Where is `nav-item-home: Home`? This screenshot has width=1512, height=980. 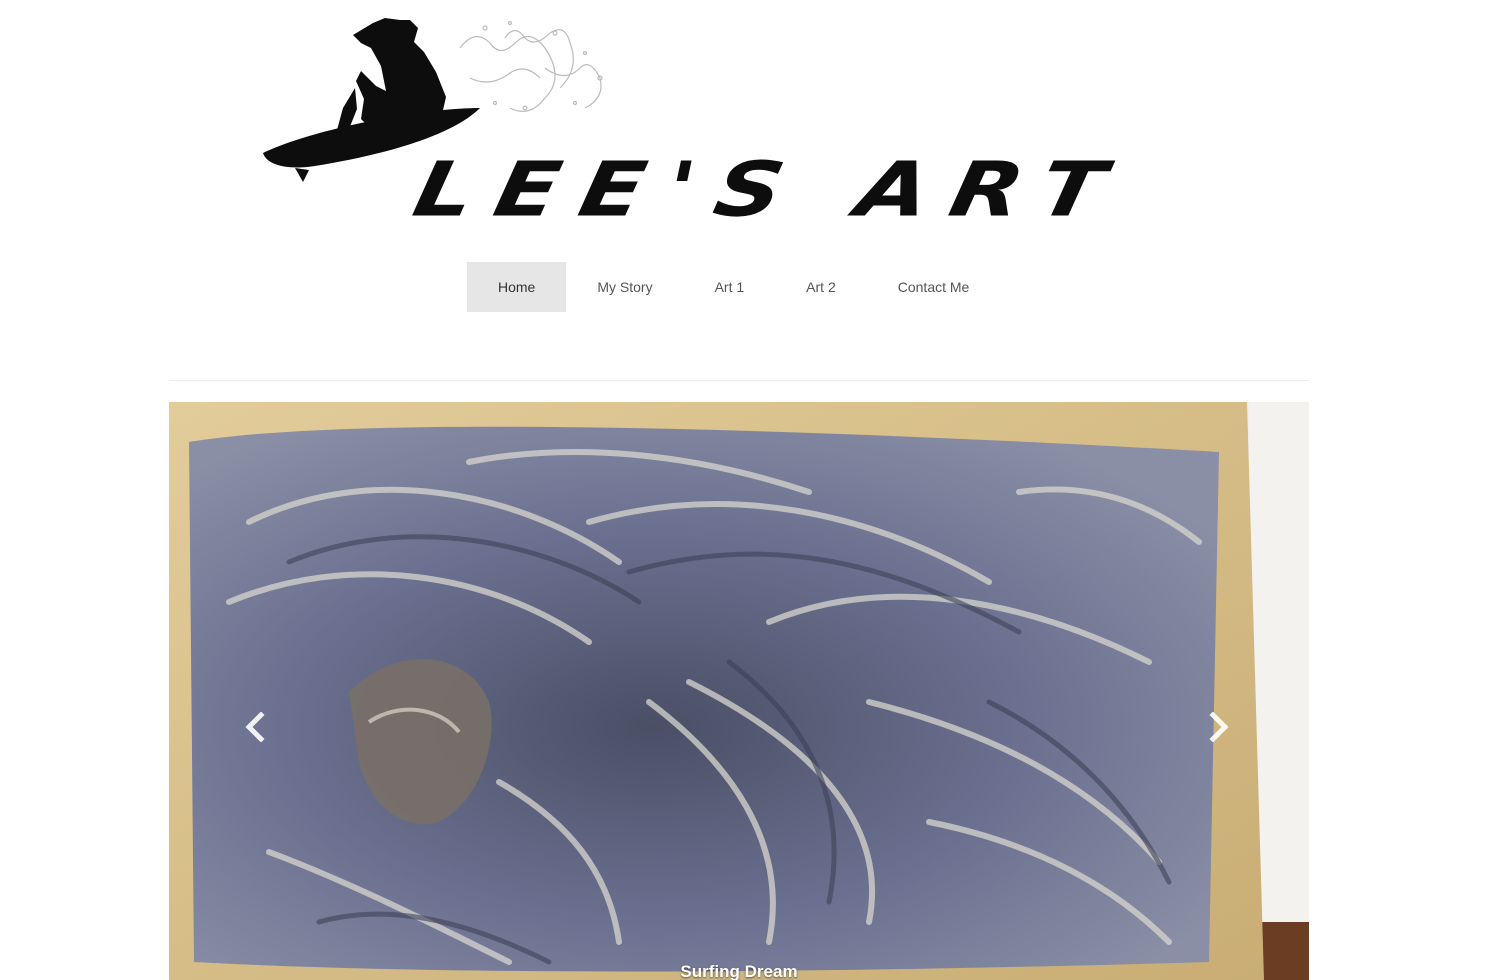
nav-item-home: Home is located at coordinates (517, 287).